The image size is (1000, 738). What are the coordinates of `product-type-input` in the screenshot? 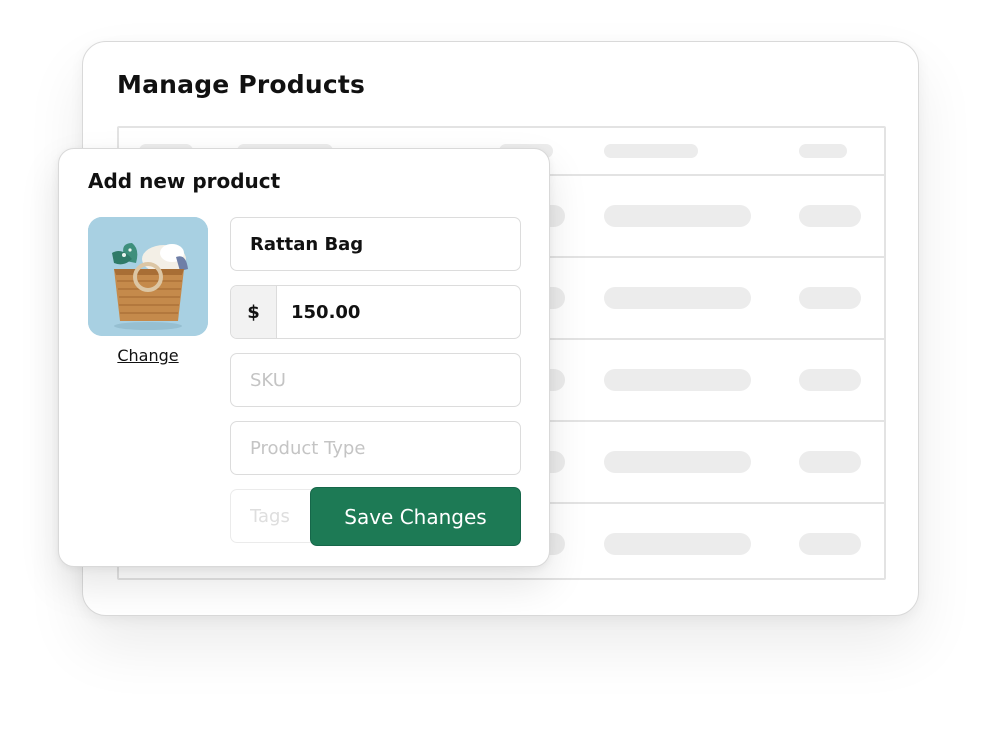 It's located at (375, 448).